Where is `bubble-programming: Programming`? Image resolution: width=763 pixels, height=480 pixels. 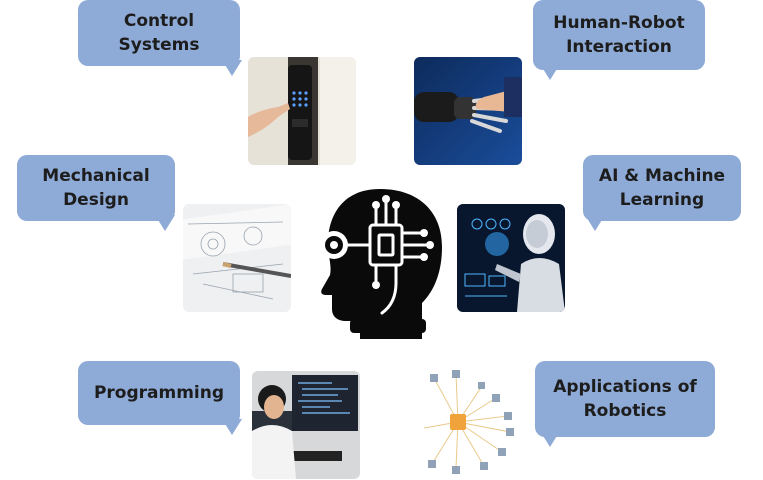
bubble-programming: Programming is located at coordinates (159, 393).